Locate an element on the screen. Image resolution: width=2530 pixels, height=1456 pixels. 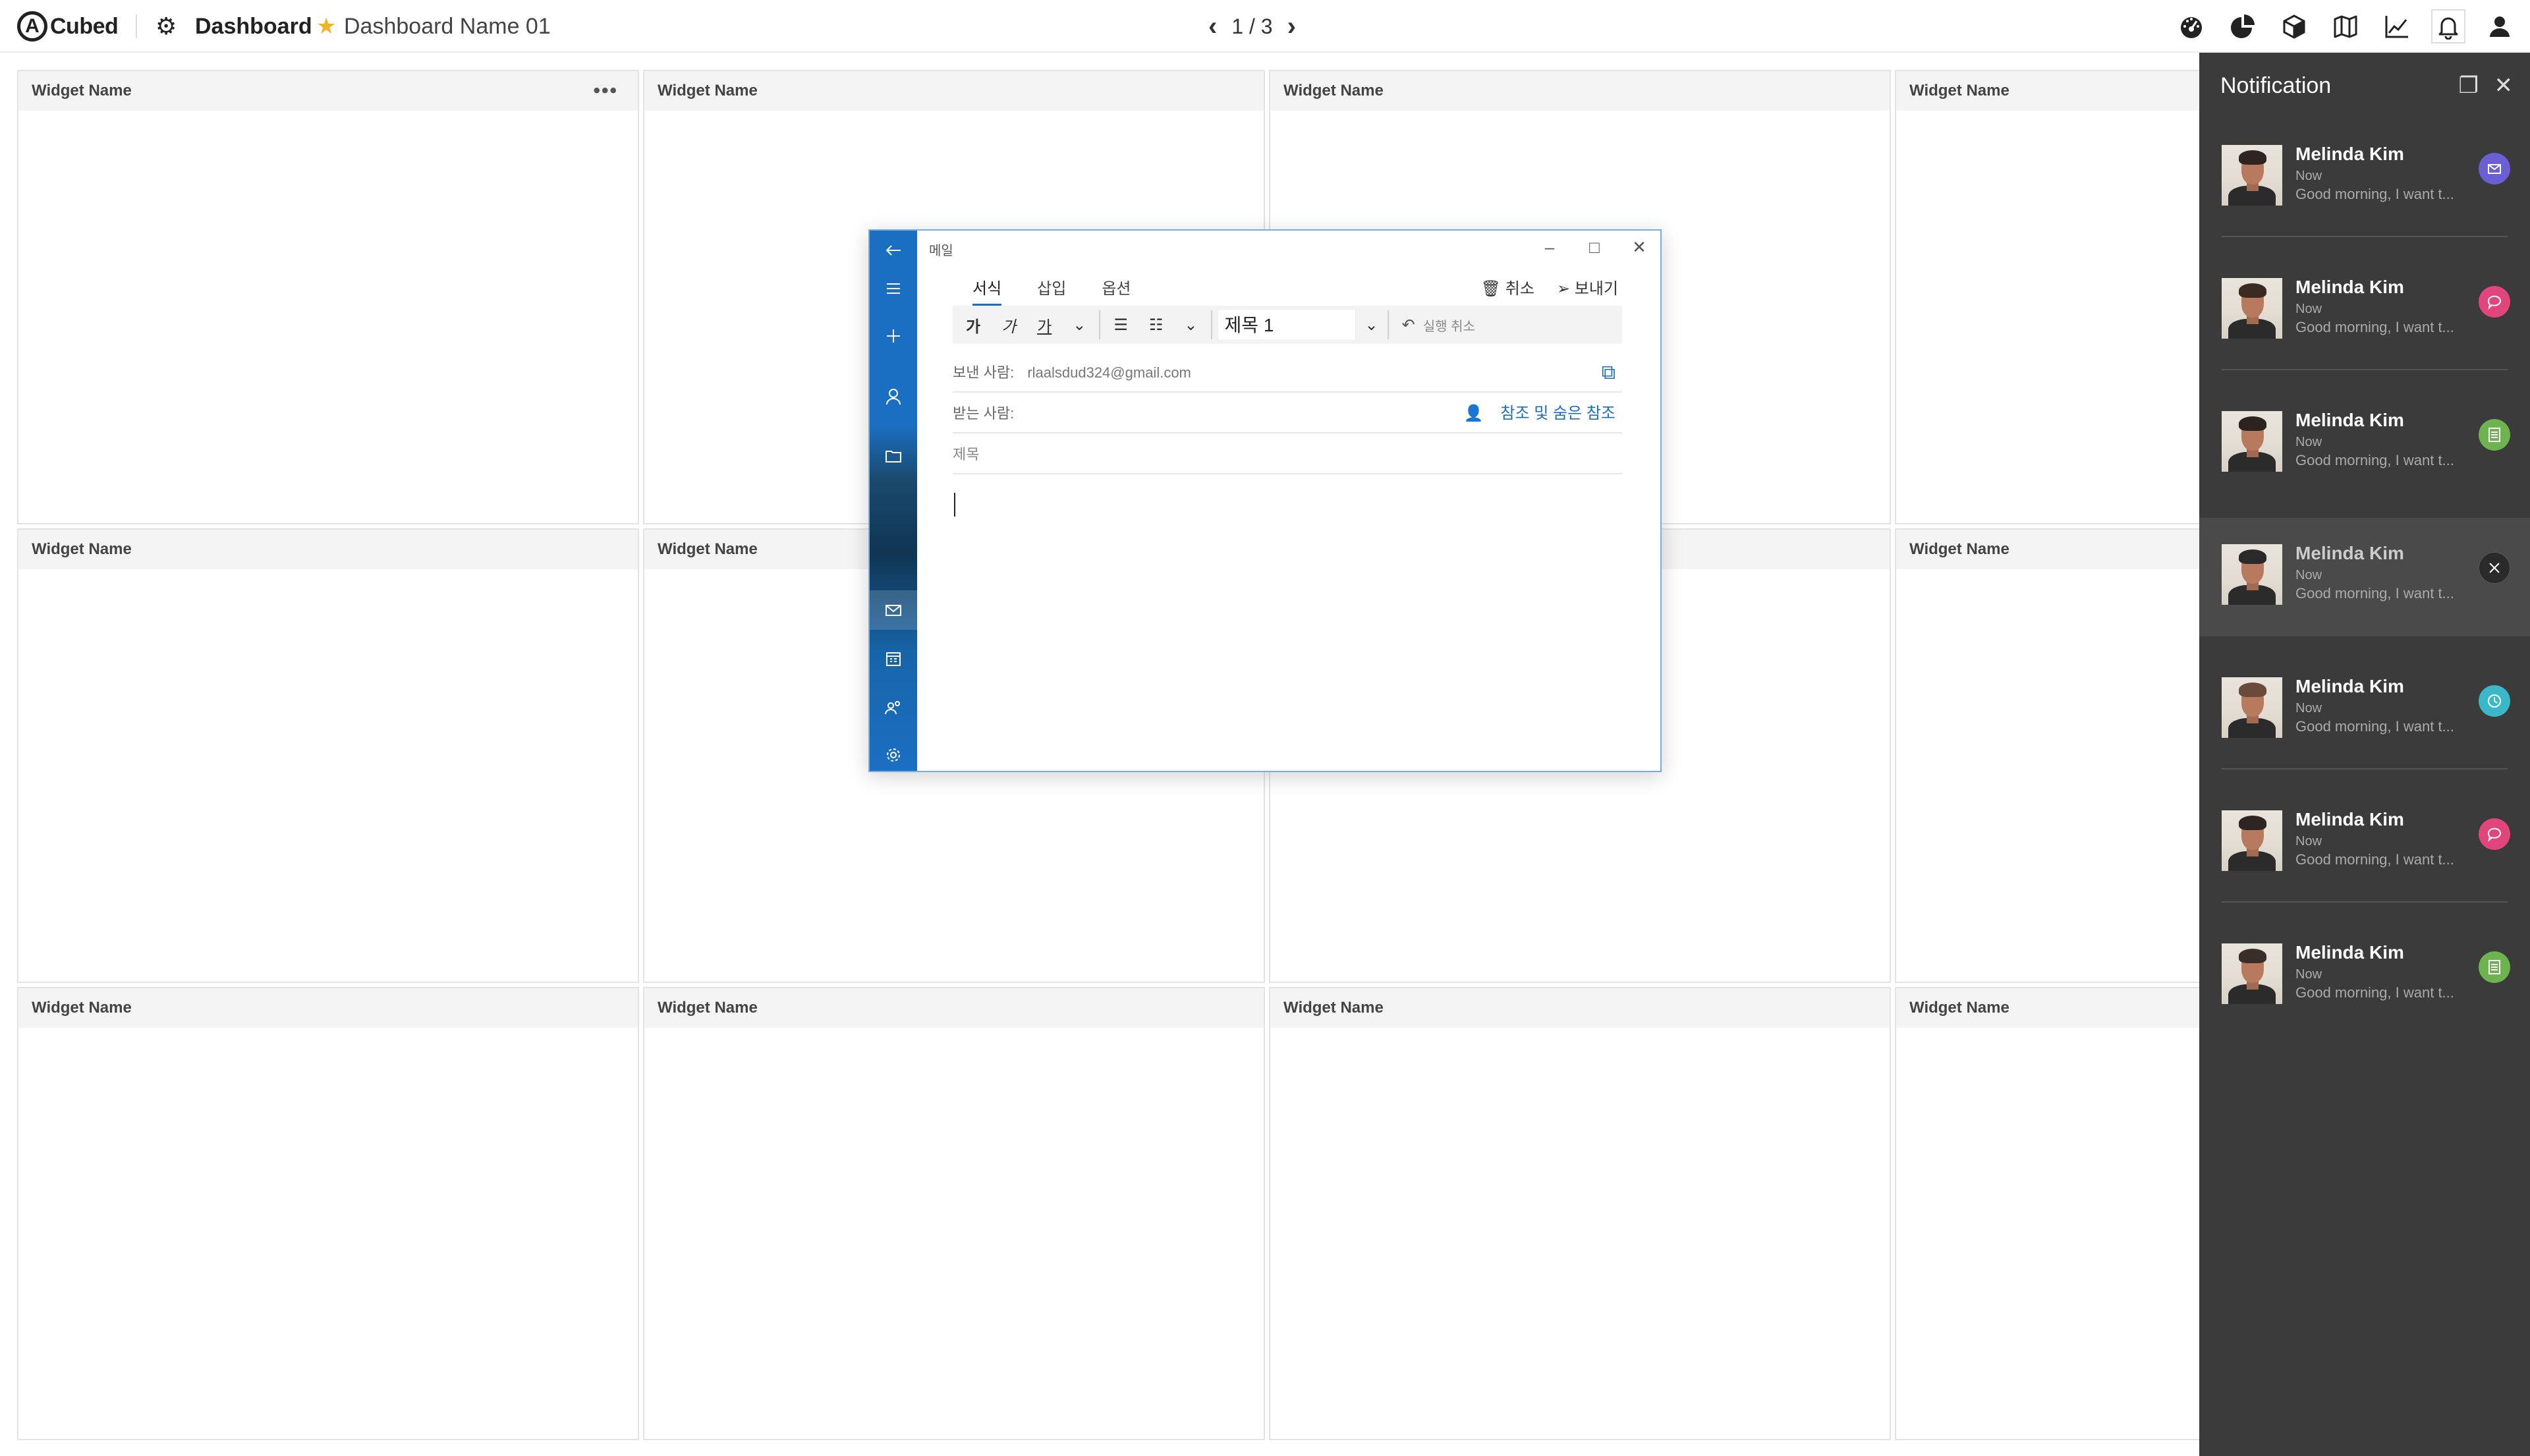
subject-row: 제목 is located at coordinates (1287, 454).